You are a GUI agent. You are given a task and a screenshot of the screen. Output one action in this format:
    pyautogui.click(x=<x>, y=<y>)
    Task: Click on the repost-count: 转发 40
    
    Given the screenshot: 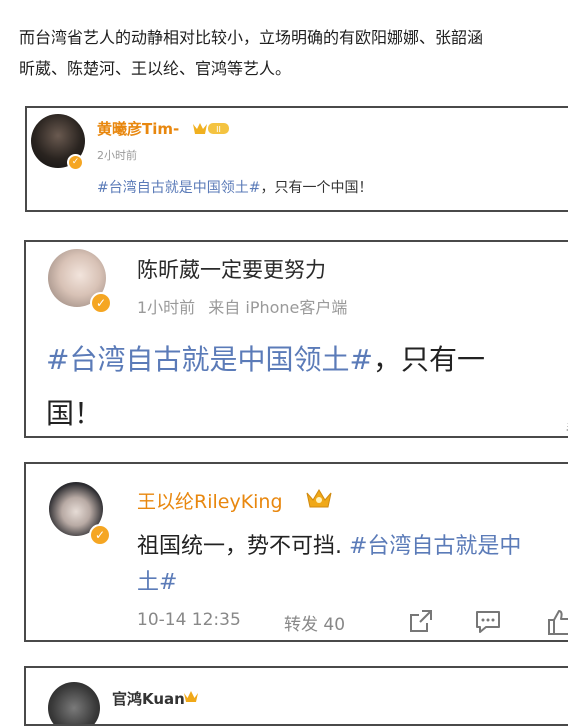 What is the action you would take?
    pyautogui.click(x=314, y=622)
    